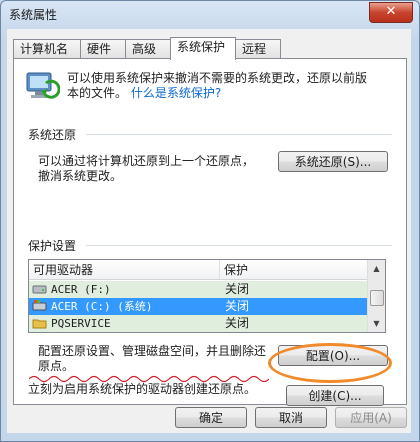 The width and height of the screenshot is (420, 442). I want to click on annotation-red-underline, so click(149, 379).